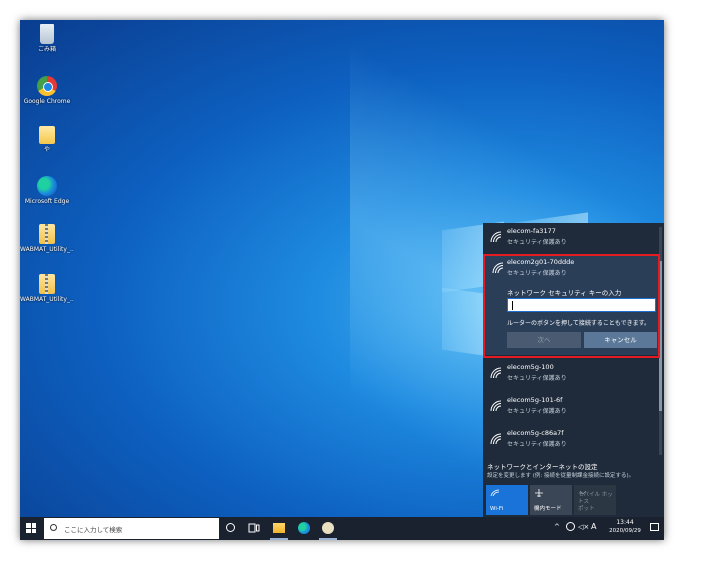 The width and height of the screenshot is (706, 581). I want to click on network-settings-description: 設定を変更します (例: 接続を従量制課金接続に設定する)。, so click(561, 476).